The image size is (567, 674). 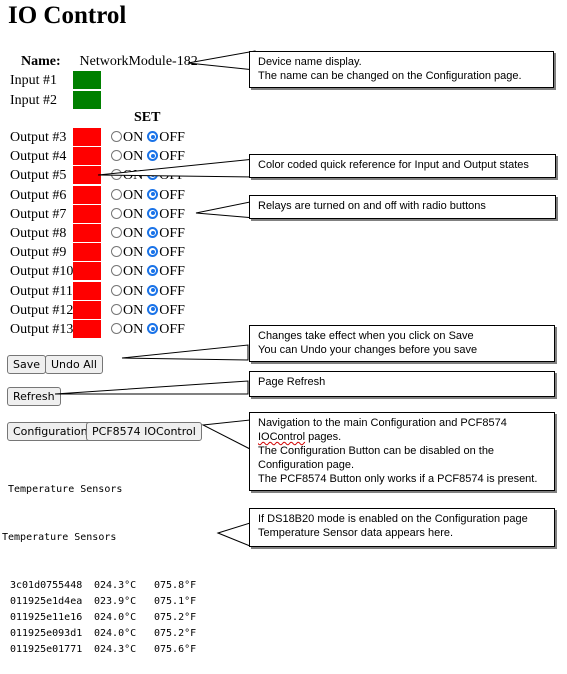 I want to click on sensor-id: 3c01d0755448, so click(x=46, y=585).